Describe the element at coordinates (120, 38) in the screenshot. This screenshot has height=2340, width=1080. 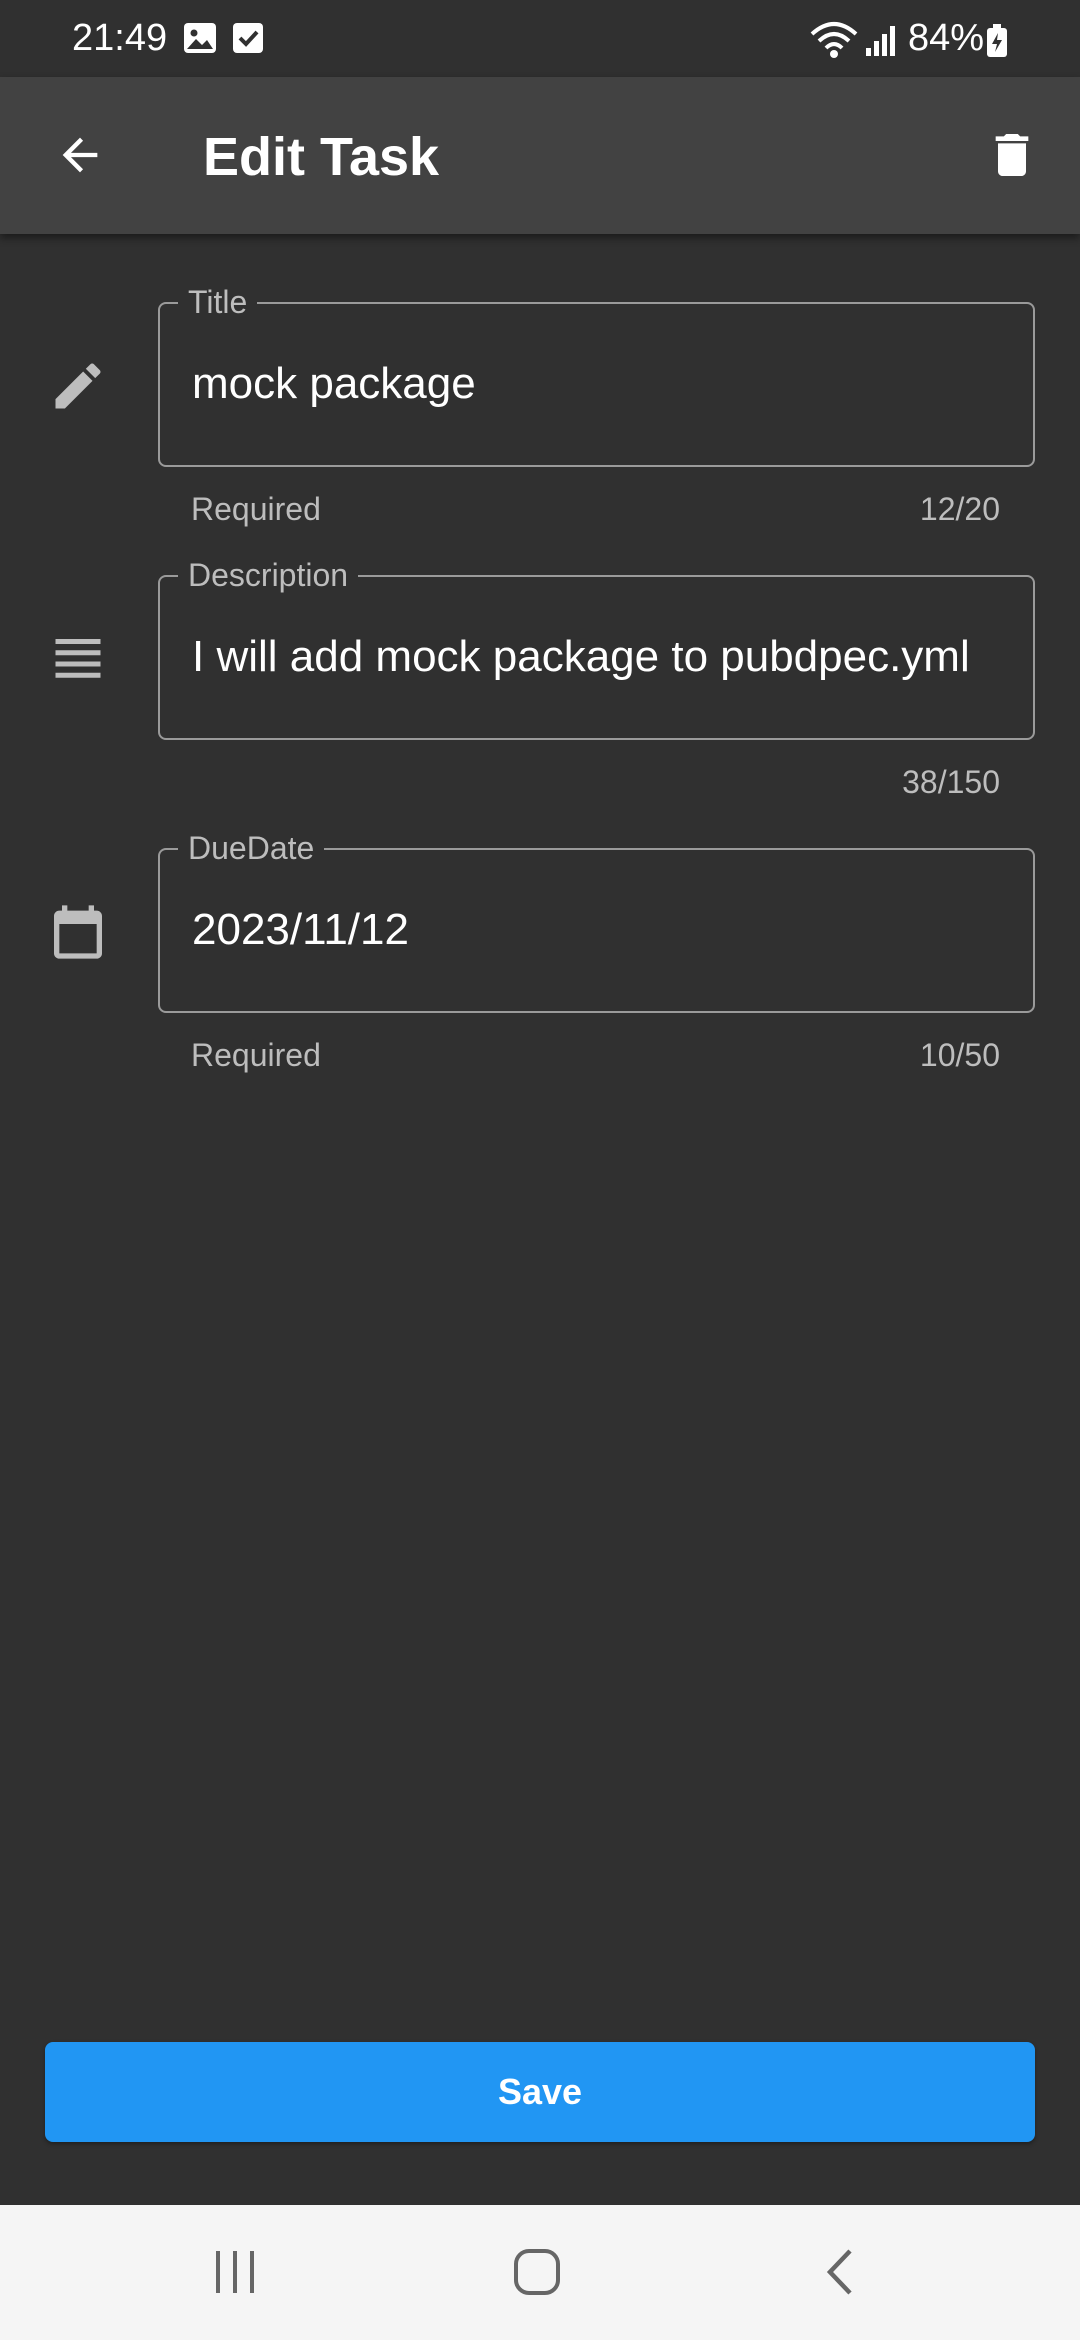
I see `status-time: 21:49` at that location.